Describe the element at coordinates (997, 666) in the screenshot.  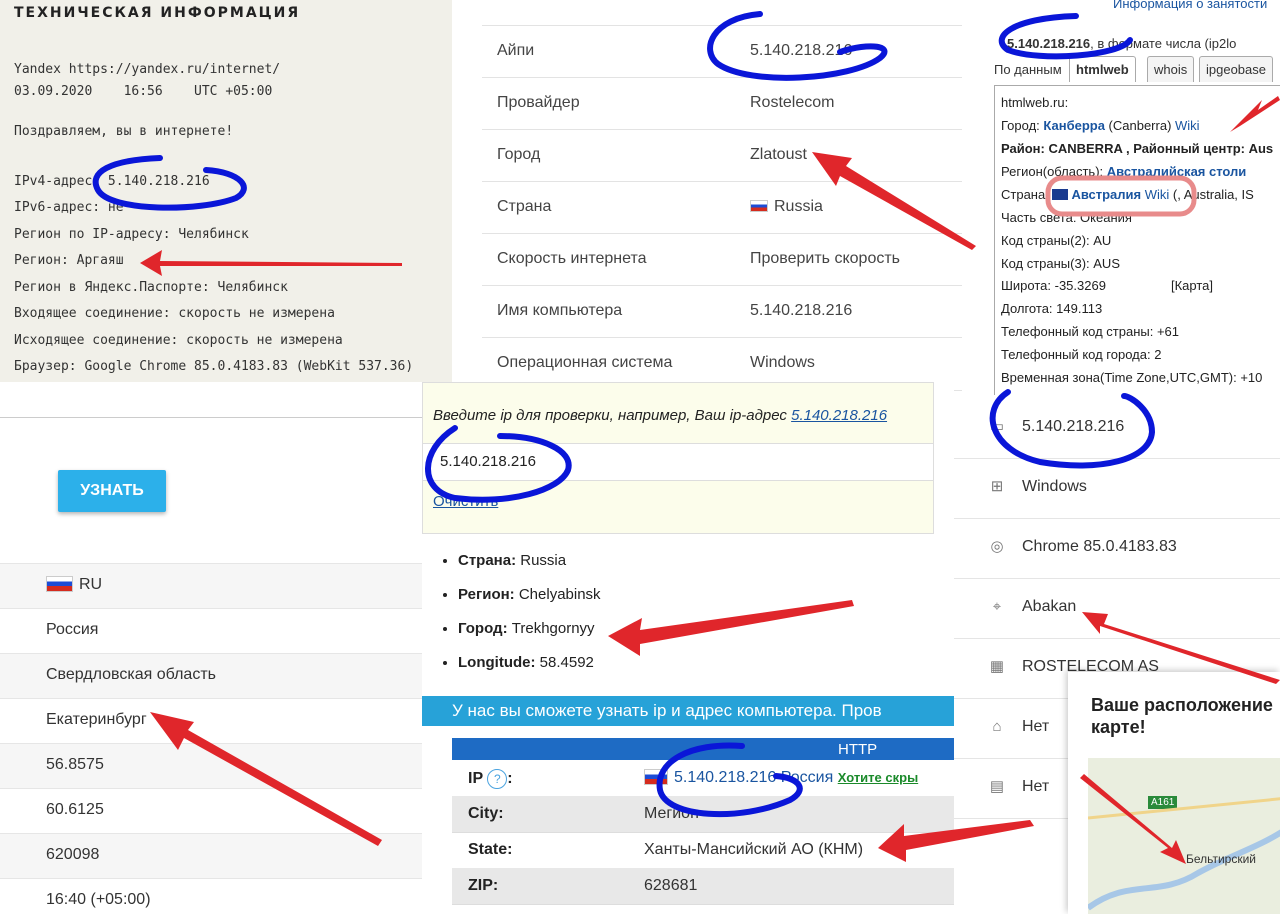
I see `building-icon: ▦` at that location.